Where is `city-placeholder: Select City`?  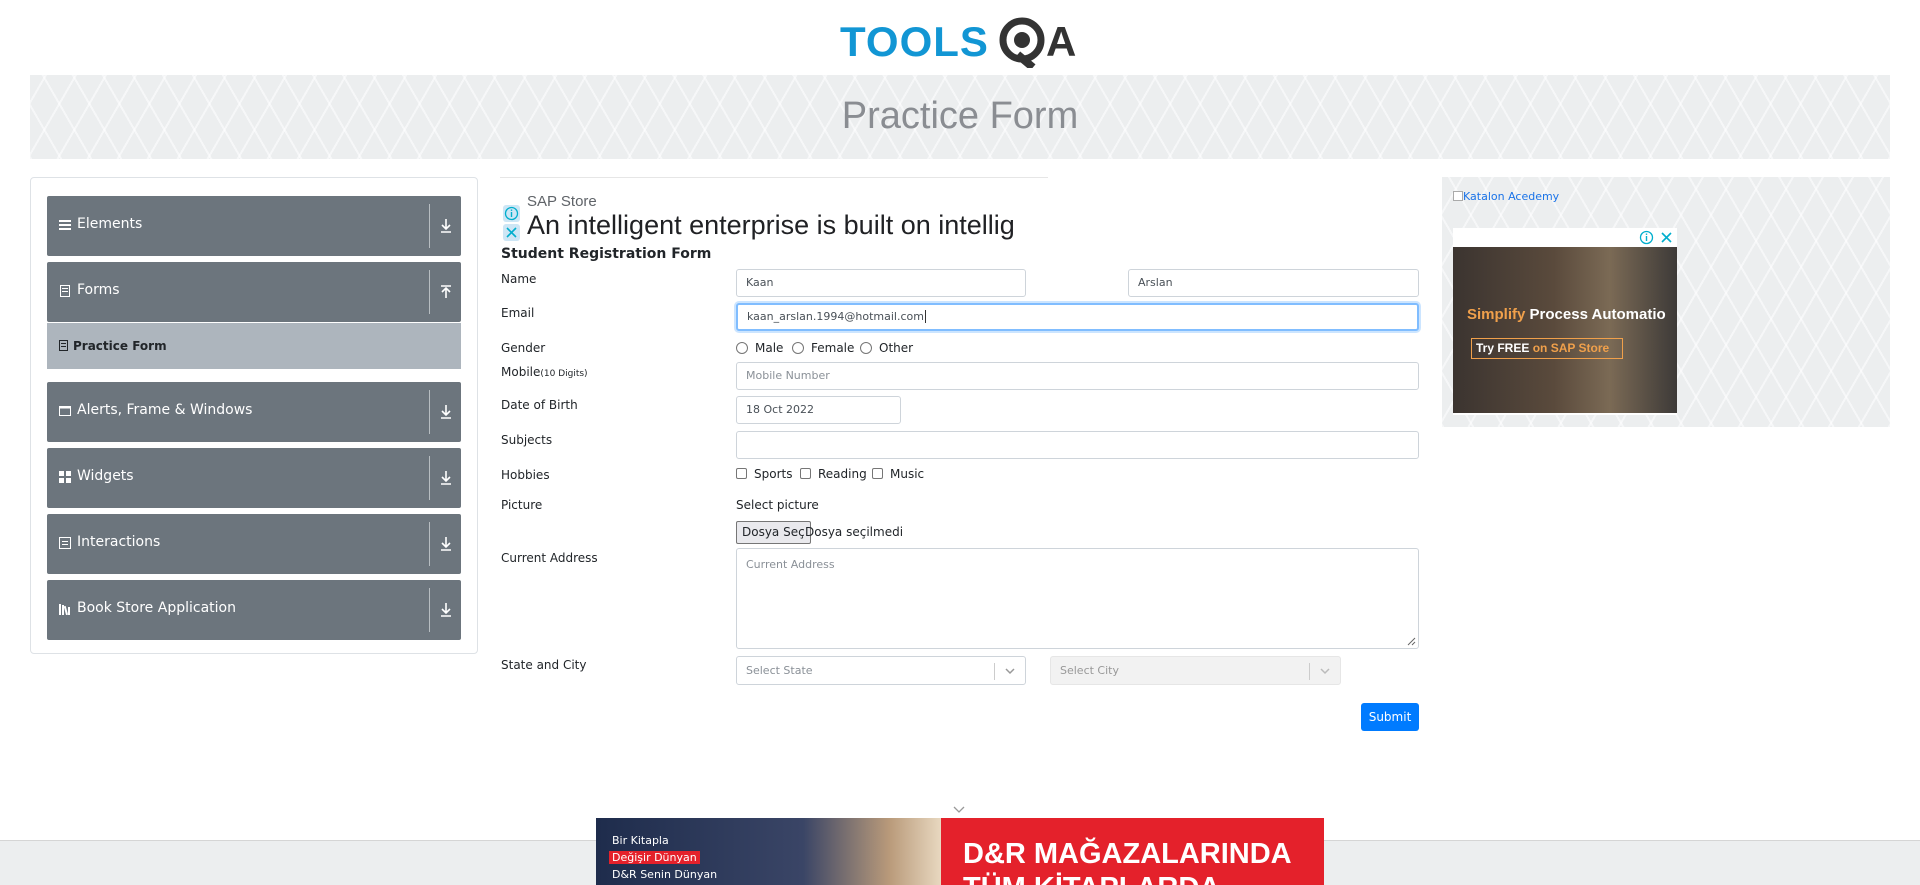
city-placeholder: Select City is located at coordinates (1089, 670).